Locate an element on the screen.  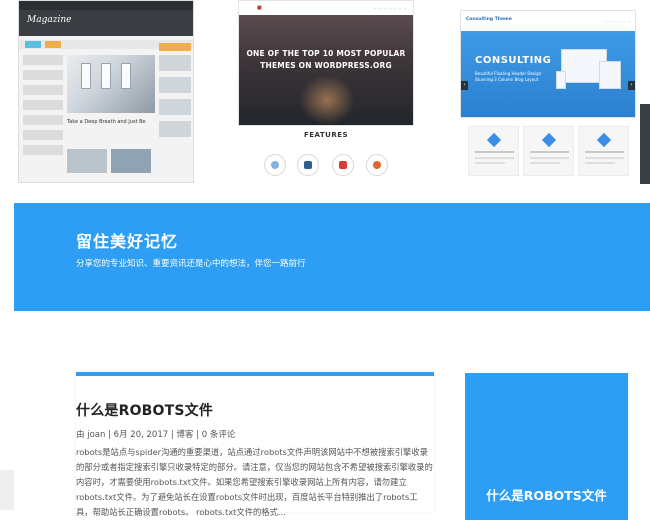
comments-link: 0 条评论 is located at coordinates (219, 435).